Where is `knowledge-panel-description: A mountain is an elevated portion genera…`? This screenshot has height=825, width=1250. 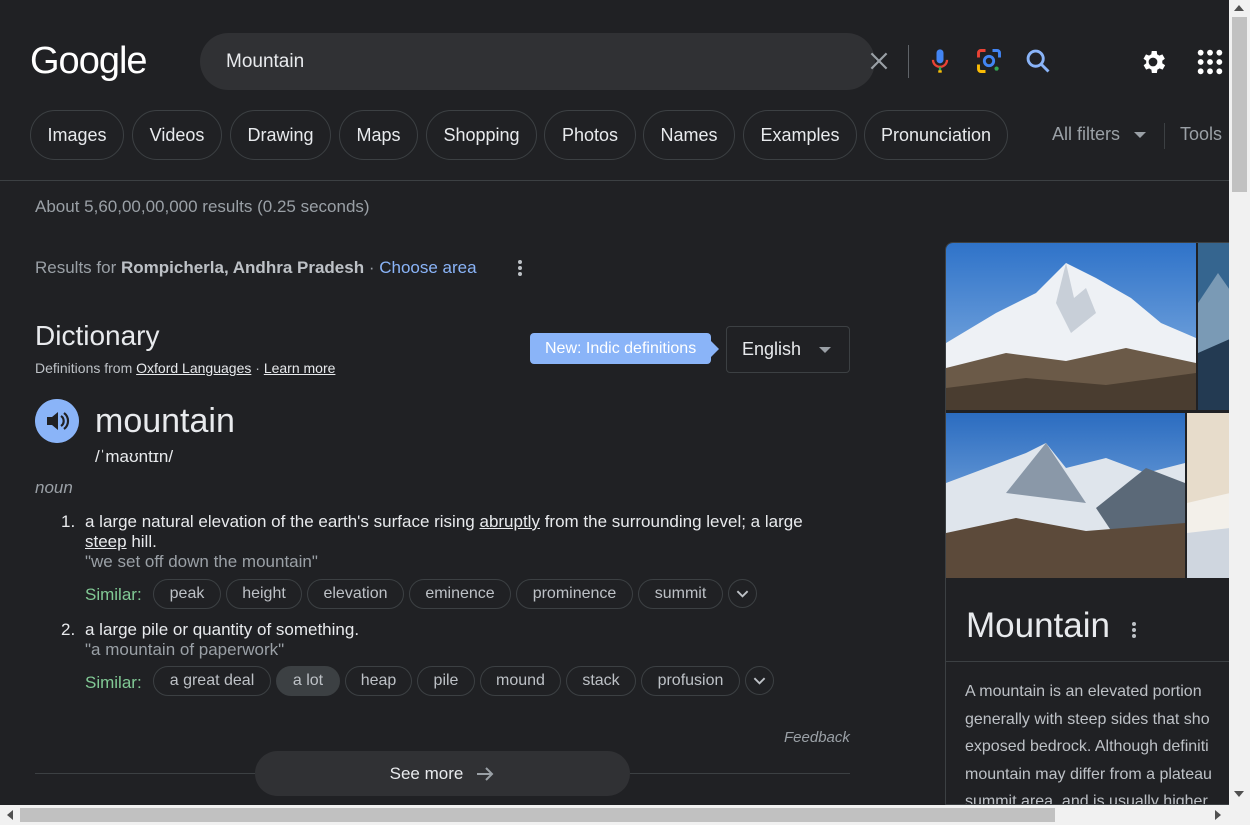
knowledge-panel-description: A mountain is an elevated portion genera… is located at coordinates (1097, 741).